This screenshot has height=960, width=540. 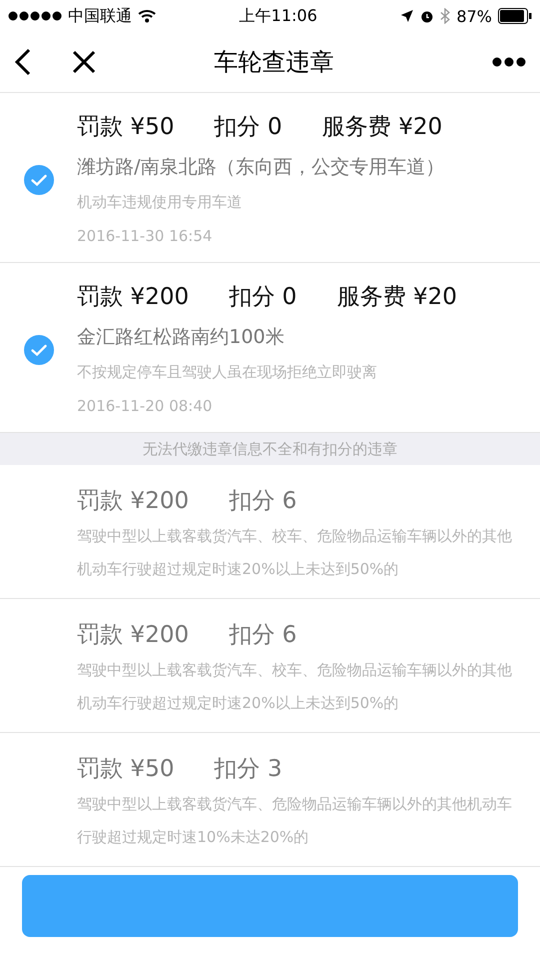 I want to click on section-header: 无法代缴违章信息不全和有扣分的违章, so click(x=270, y=449).